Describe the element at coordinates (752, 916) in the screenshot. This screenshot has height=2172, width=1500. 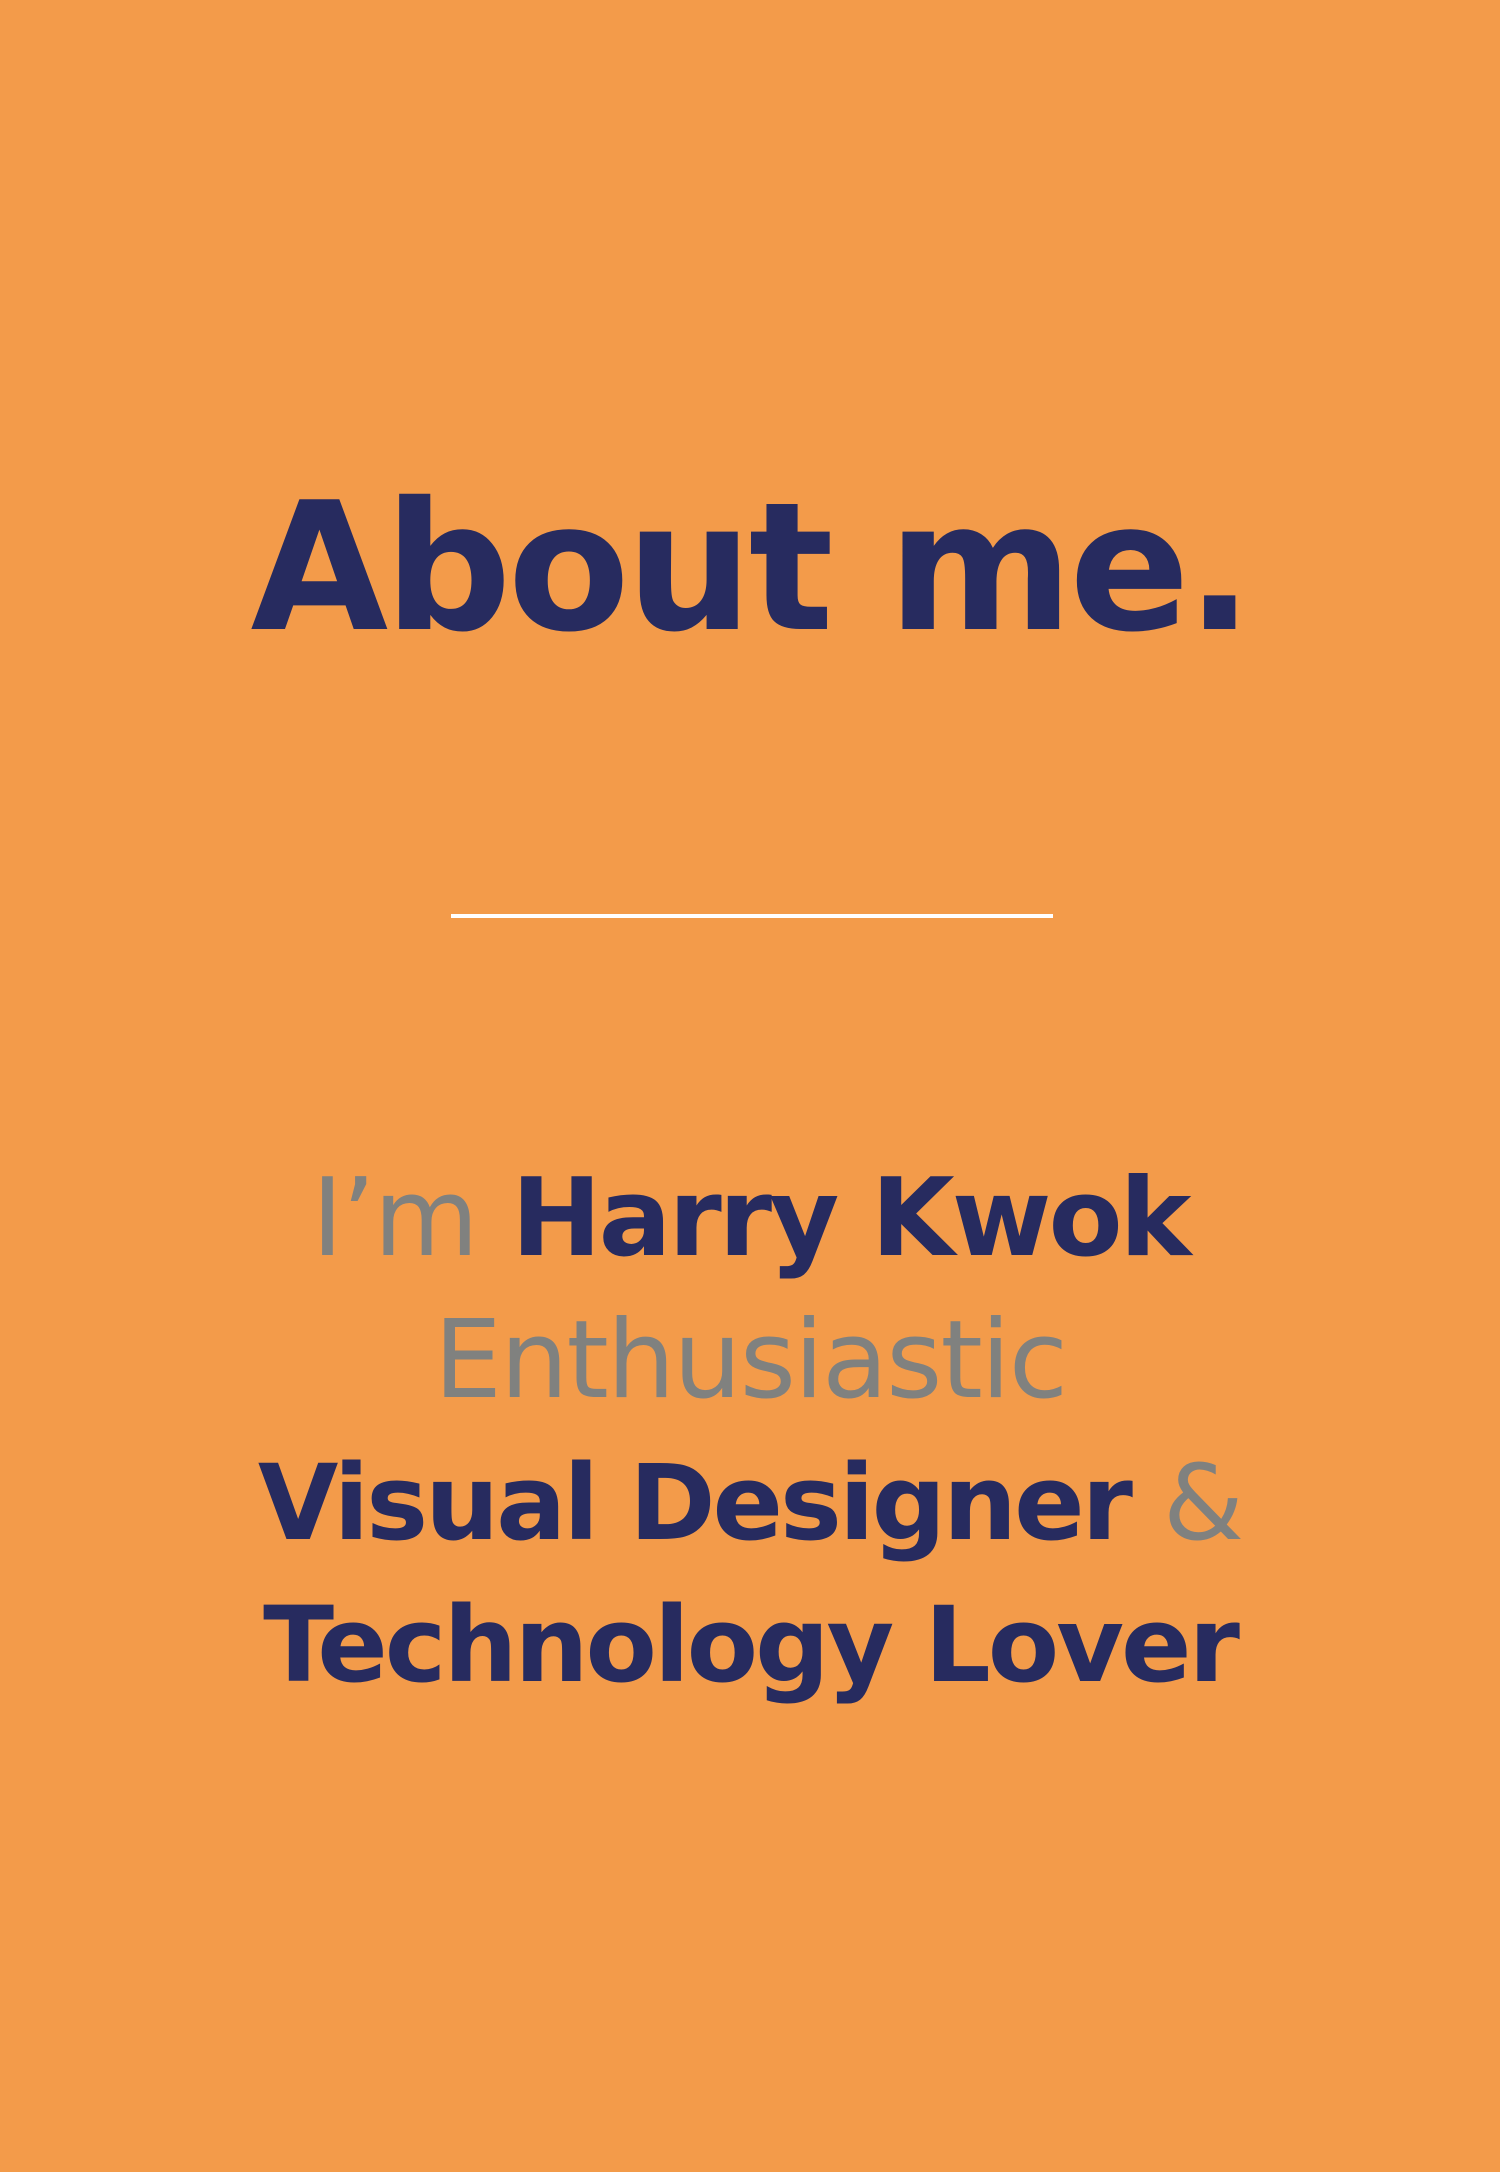
I see `section-divider` at that location.